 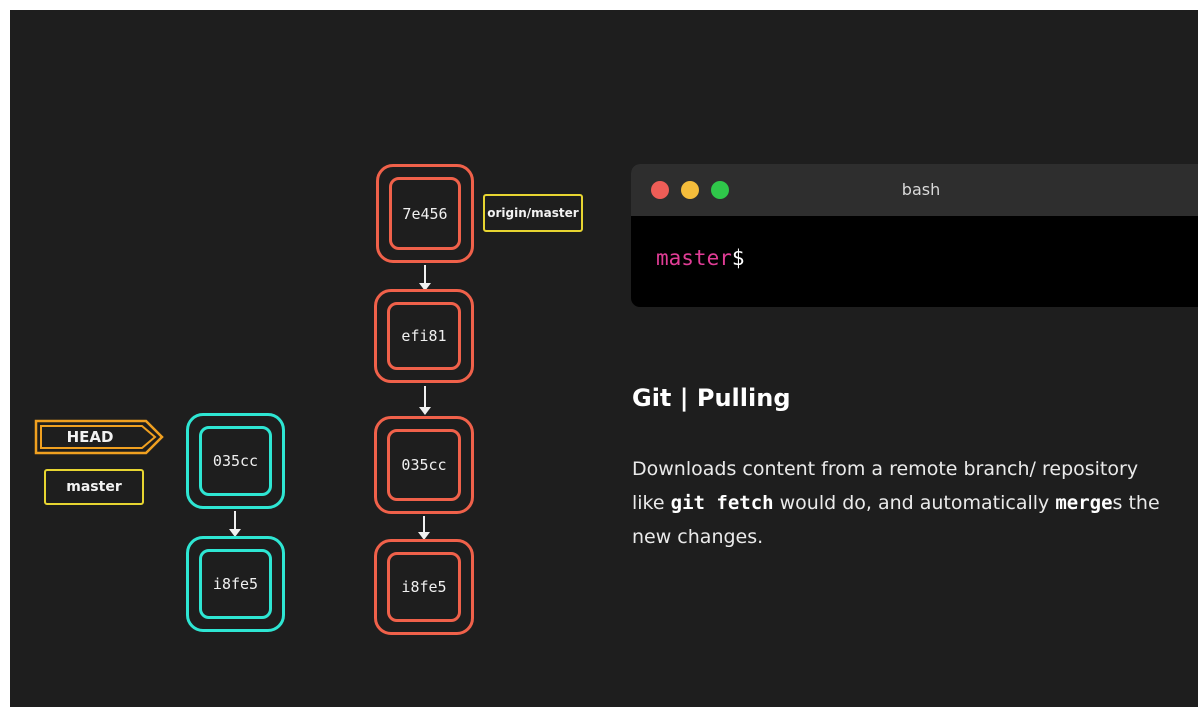 I want to click on remote-commit-hash: 035cc, so click(x=424, y=465).